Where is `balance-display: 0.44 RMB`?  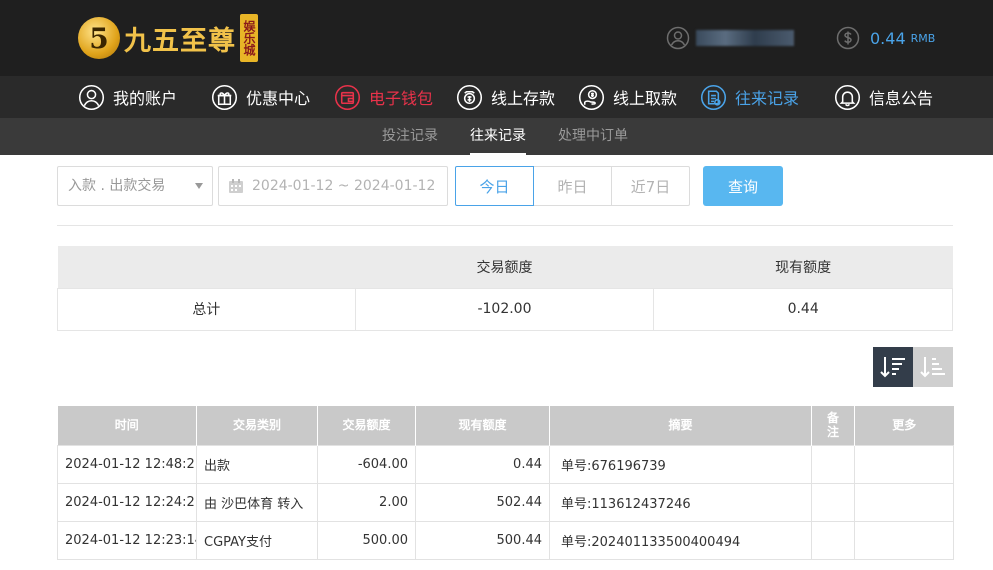 balance-display: 0.44 RMB is located at coordinates (885, 38).